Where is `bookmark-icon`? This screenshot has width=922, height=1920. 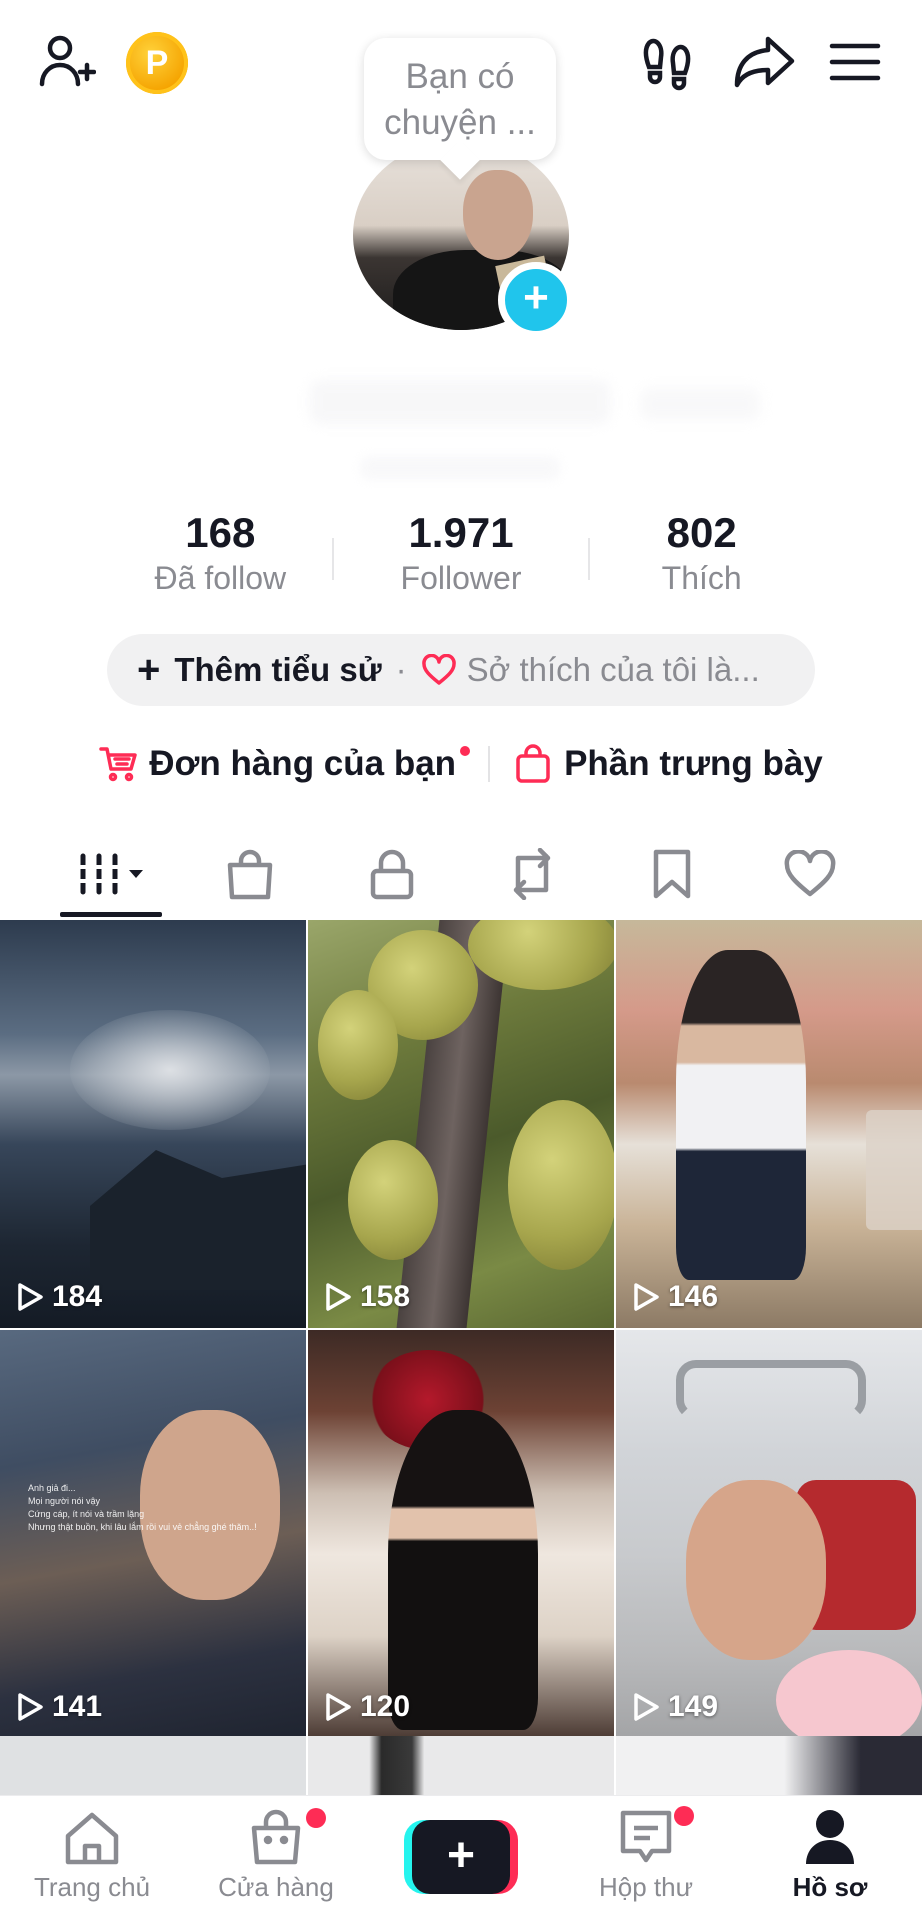
bookmark-icon is located at coordinates (672, 874).